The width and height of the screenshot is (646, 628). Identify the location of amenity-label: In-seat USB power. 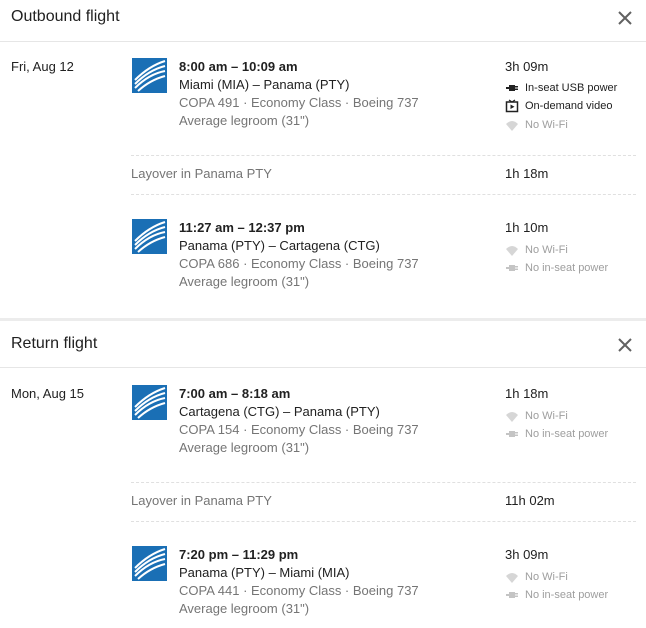
(571, 88).